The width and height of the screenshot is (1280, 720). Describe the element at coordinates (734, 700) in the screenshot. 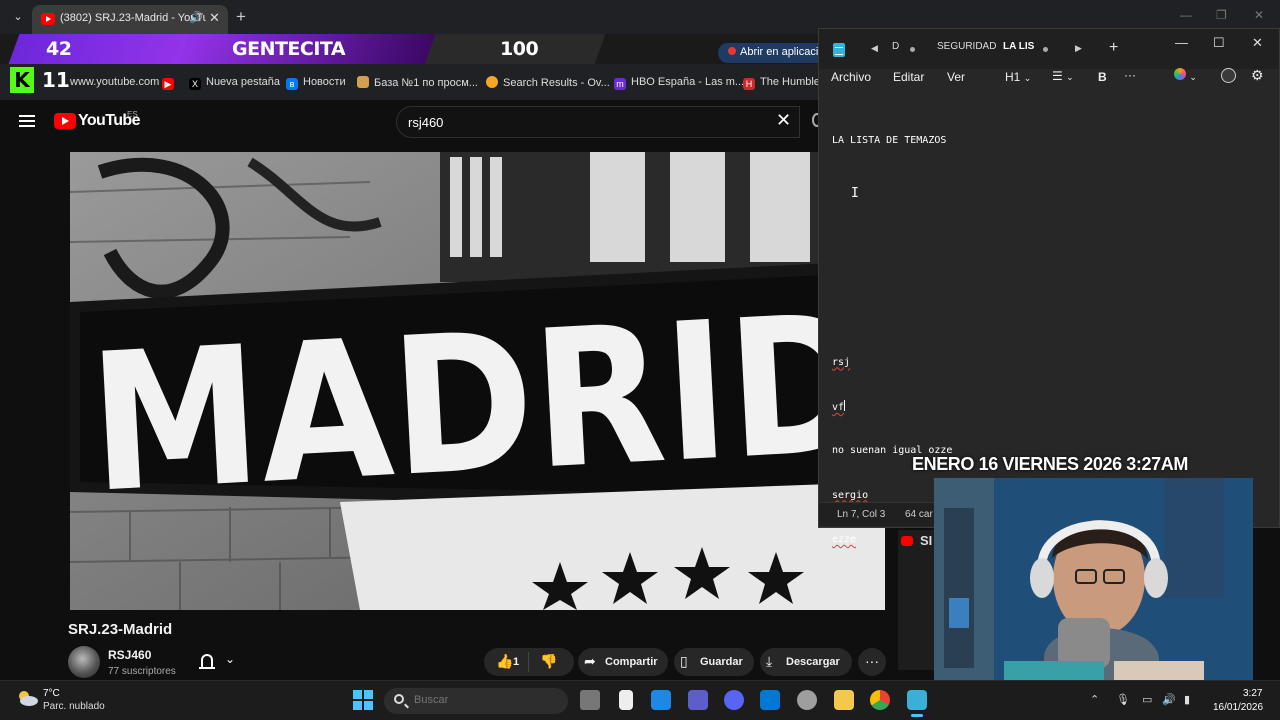

I see `discord-icon` at that location.